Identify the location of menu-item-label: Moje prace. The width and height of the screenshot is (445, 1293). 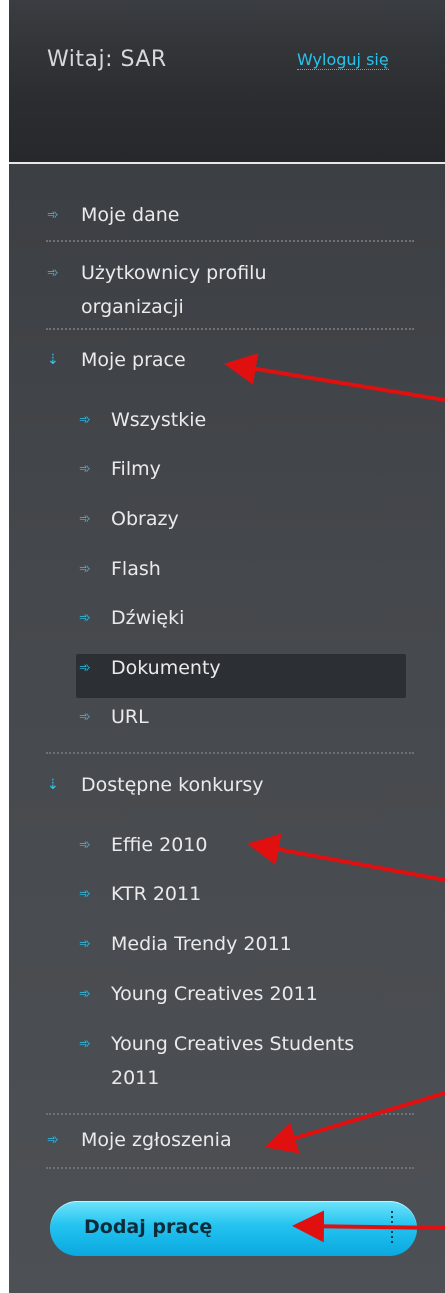
(133, 360).